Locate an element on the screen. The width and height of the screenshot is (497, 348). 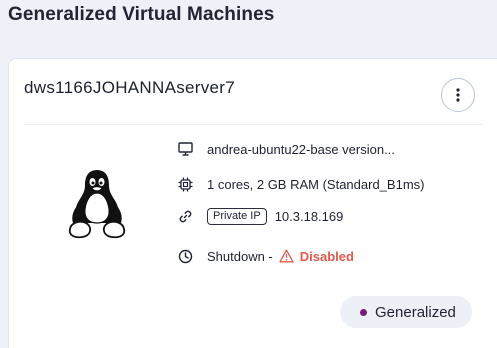
divider is located at coordinates (253, 124).